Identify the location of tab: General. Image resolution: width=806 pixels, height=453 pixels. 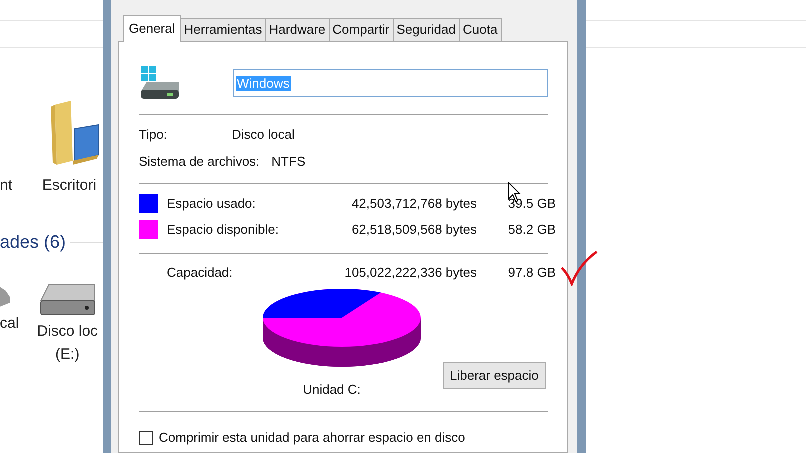
(152, 28).